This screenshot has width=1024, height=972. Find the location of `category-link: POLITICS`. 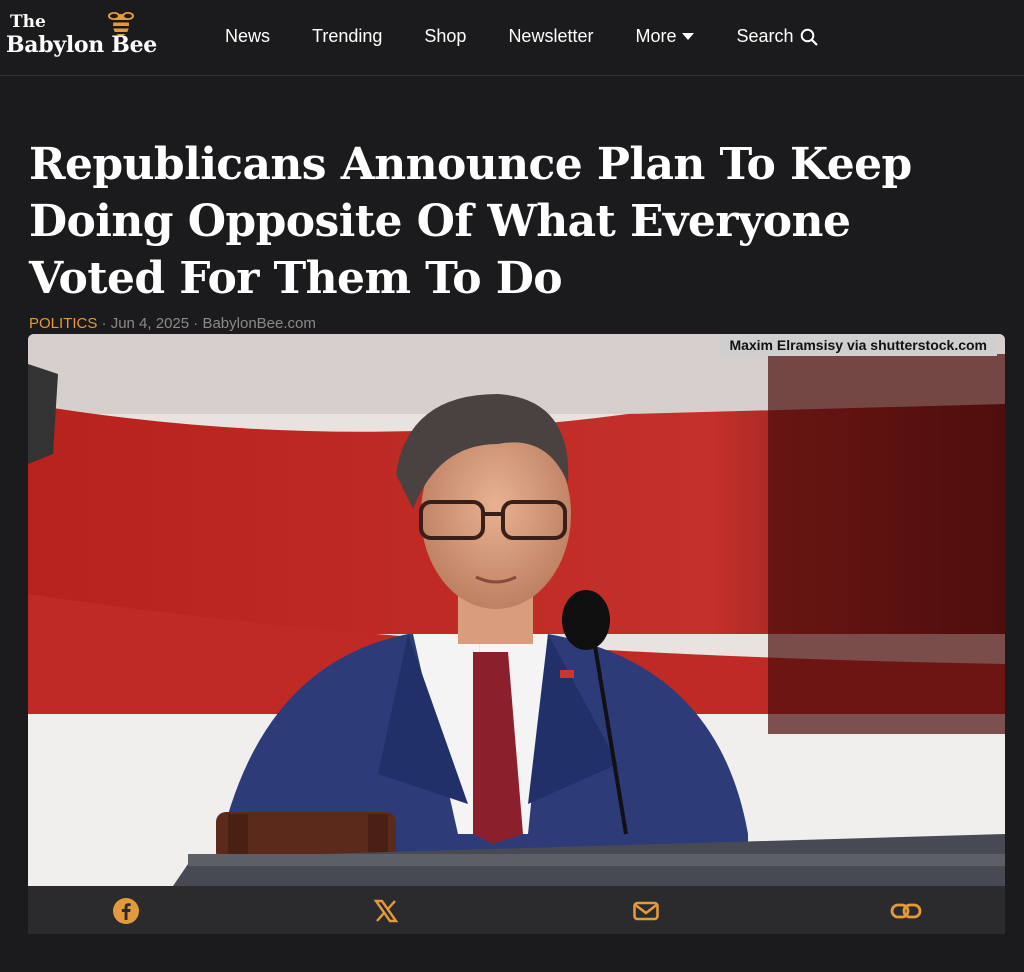

category-link: POLITICS is located at coordinates (63, 323).